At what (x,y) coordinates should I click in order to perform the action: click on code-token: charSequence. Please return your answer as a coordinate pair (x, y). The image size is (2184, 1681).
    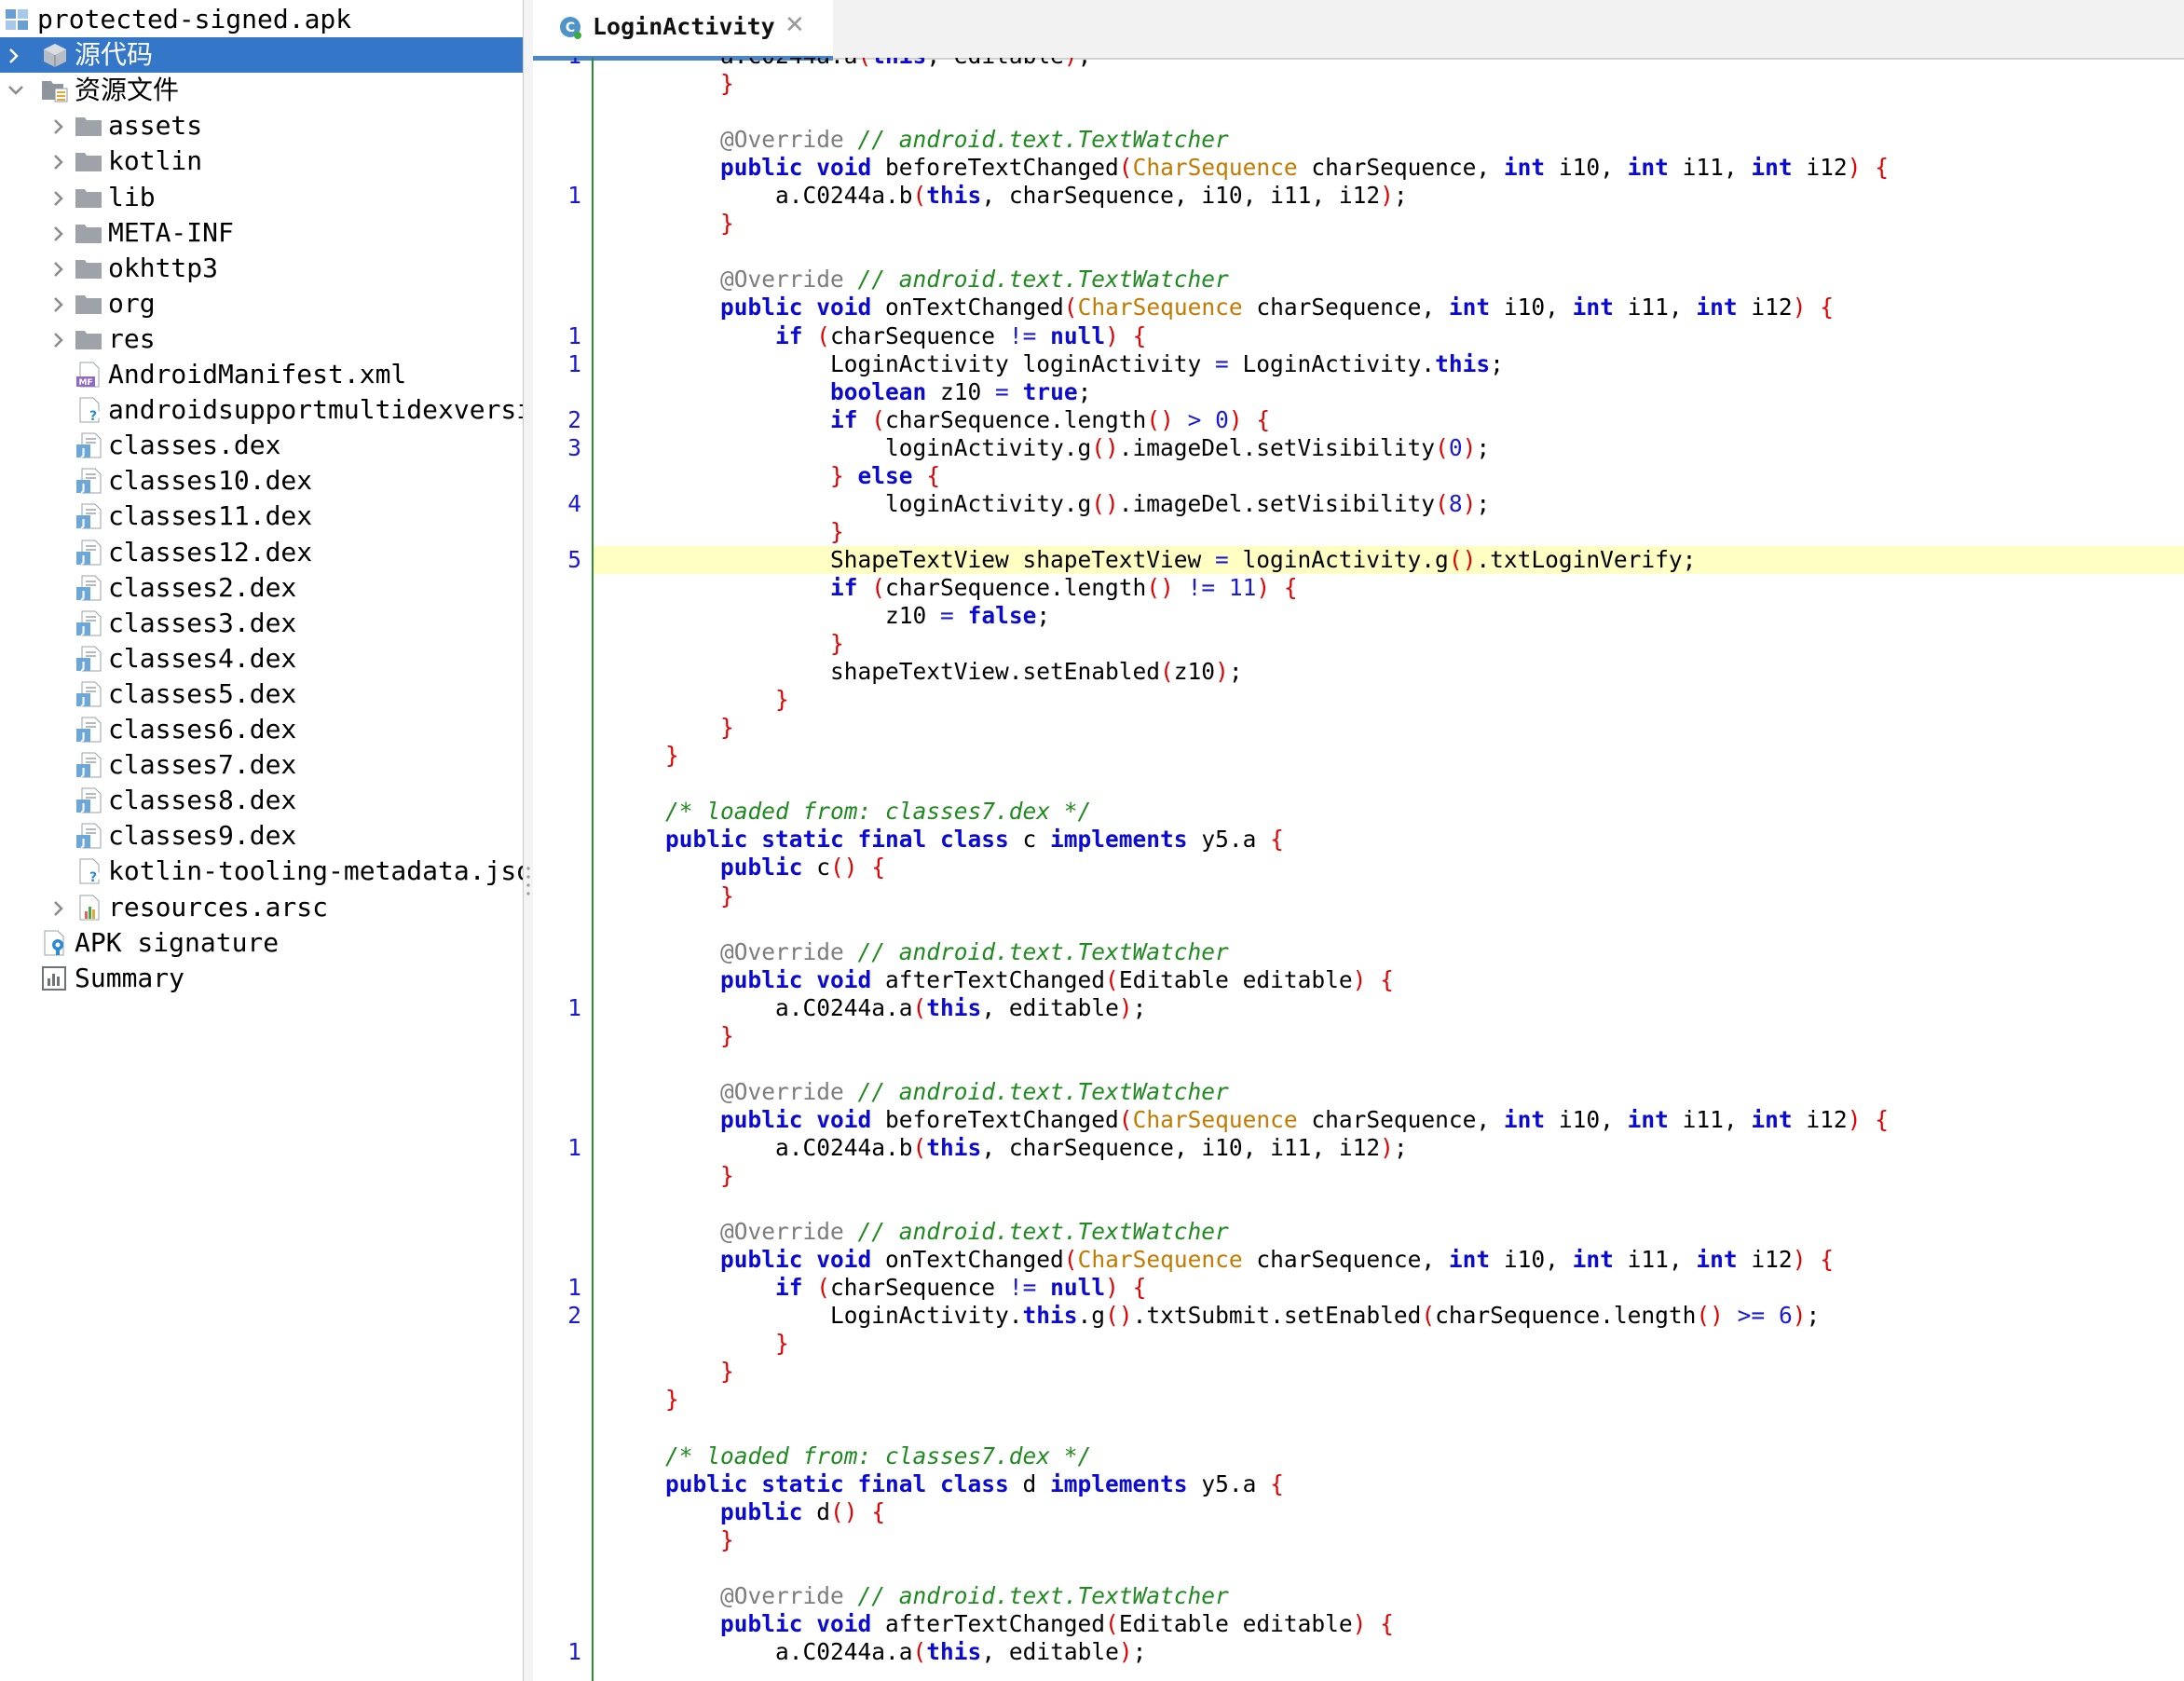
    Looking at the image, I should click on (919, 335).